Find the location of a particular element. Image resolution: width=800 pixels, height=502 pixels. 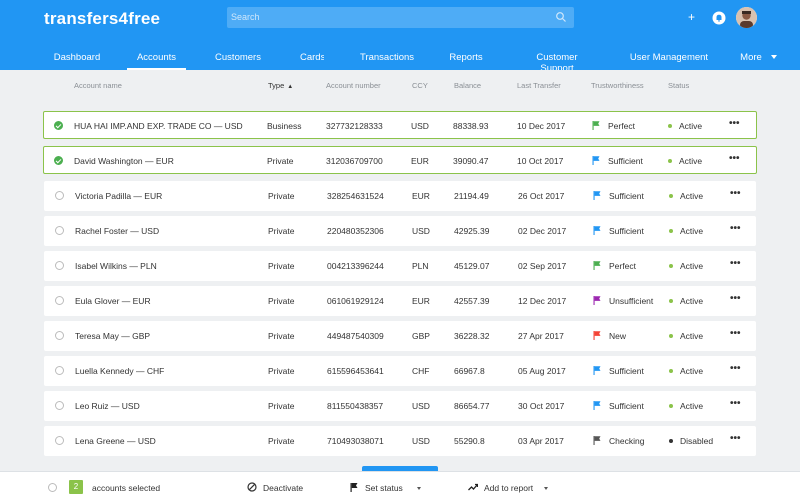

user-avatar is located at coordinates (746, 17).